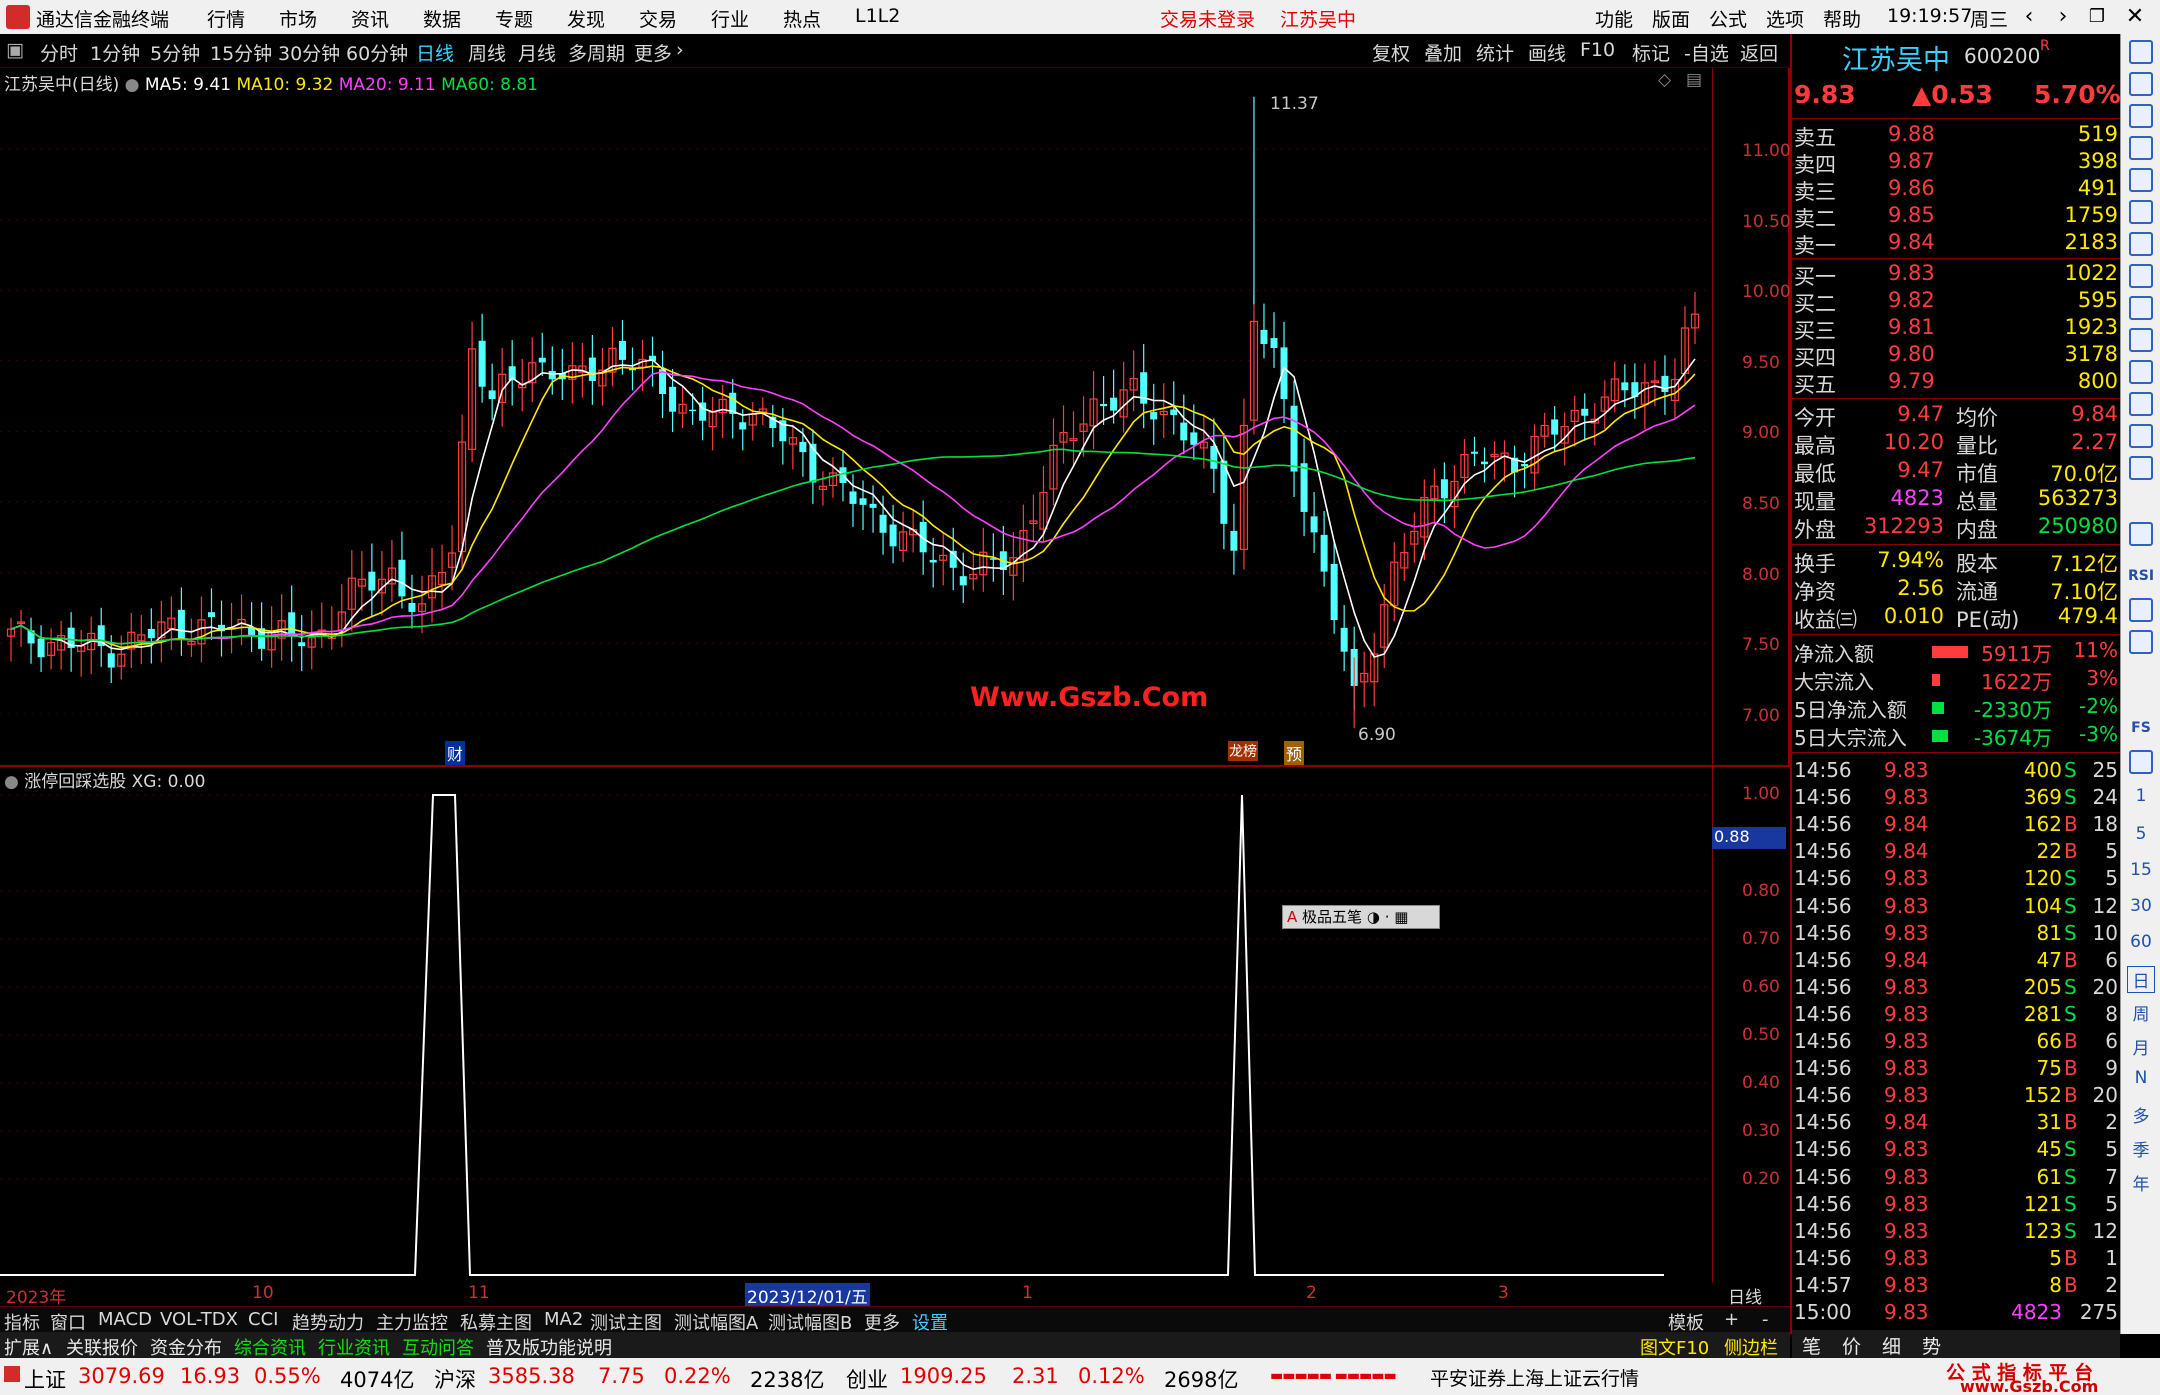  What do you see at coordinates (2141, 1012) in the screenshot?
I see `side-week: 周` at bounding box center [2141, 1012].